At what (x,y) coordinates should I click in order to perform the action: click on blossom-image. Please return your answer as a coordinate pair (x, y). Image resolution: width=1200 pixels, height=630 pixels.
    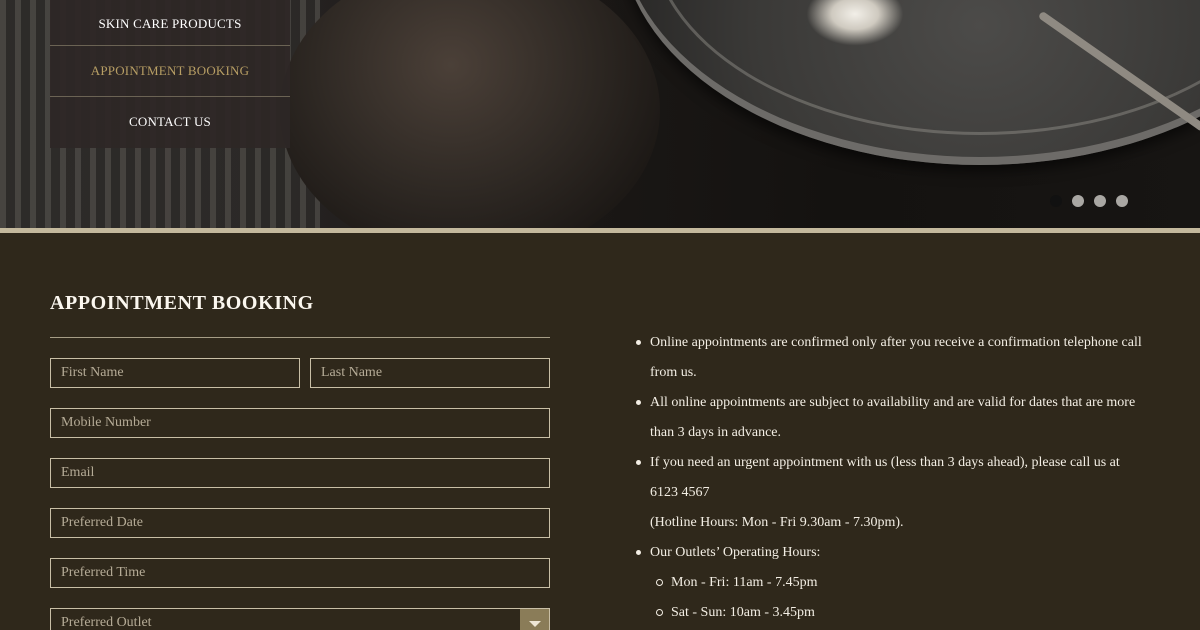
    Looking at the image, I should click on (855, 25).